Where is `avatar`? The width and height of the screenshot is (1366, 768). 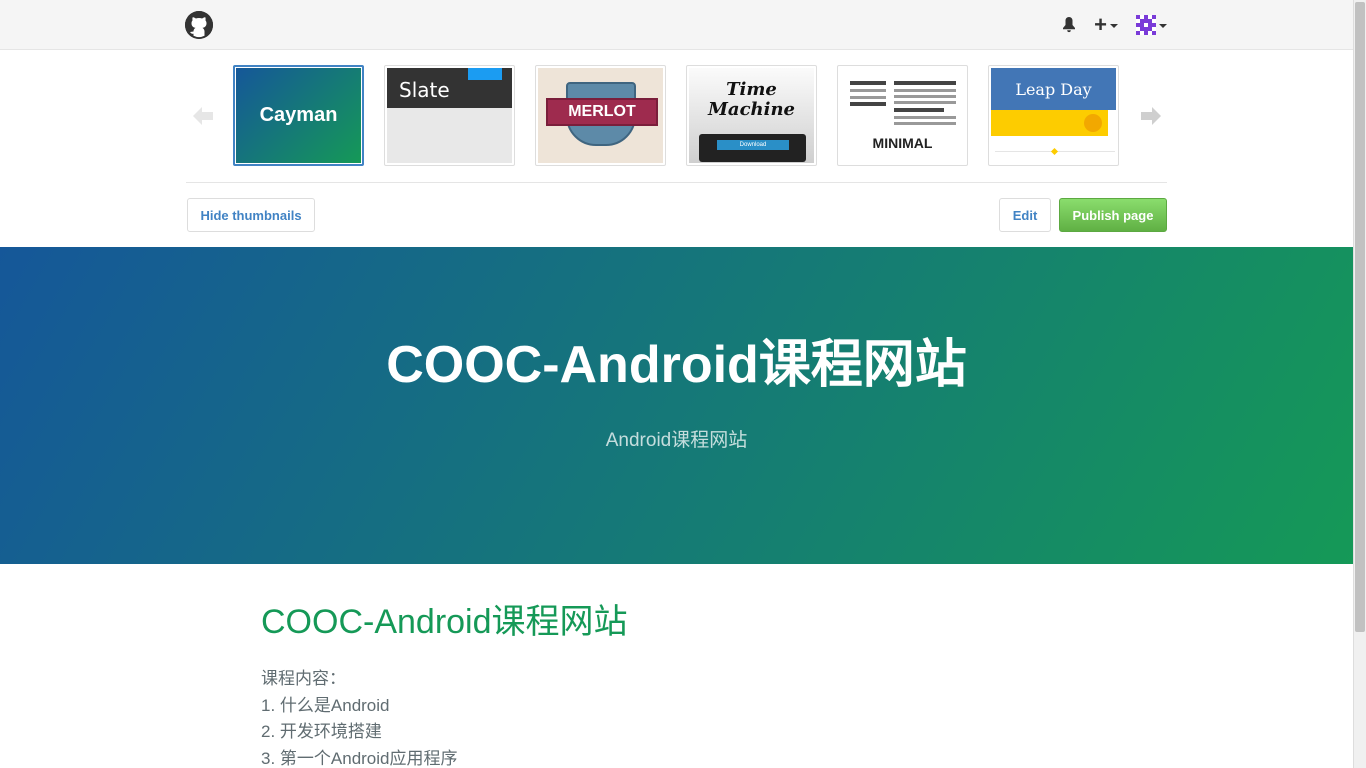
avatar is located at coordinates (1146, 25).